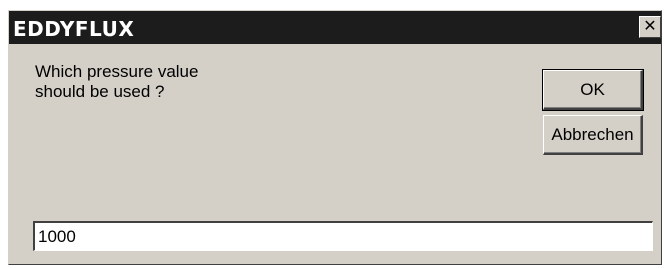 This screenshot has height=268, width=664. I want to click on ok-button-label: OK, so click(592, 89).